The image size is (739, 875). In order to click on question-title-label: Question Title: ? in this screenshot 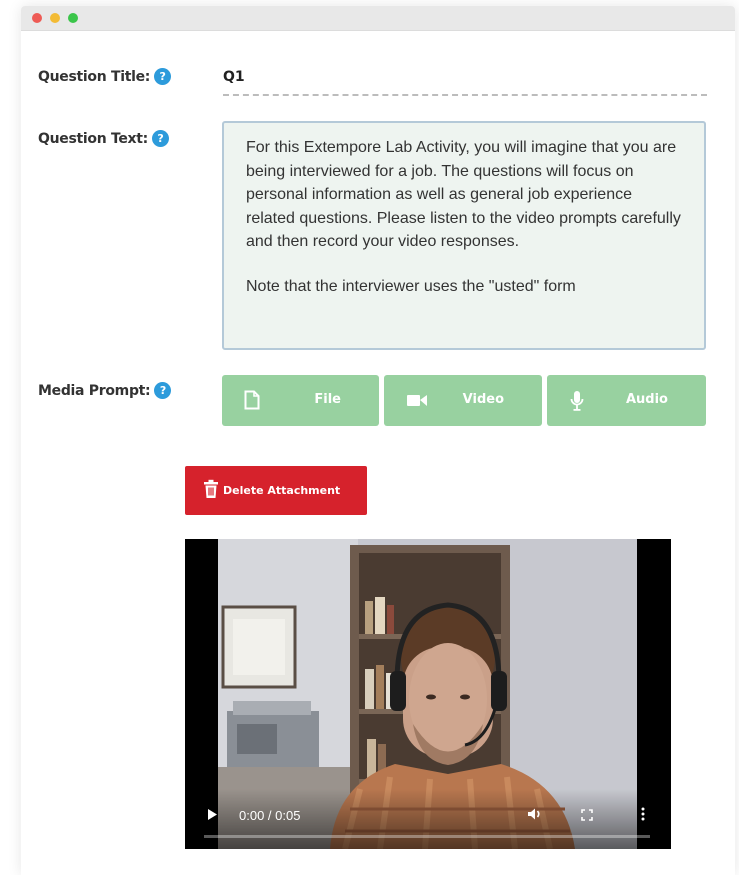, I will do `click(105, 76)`.